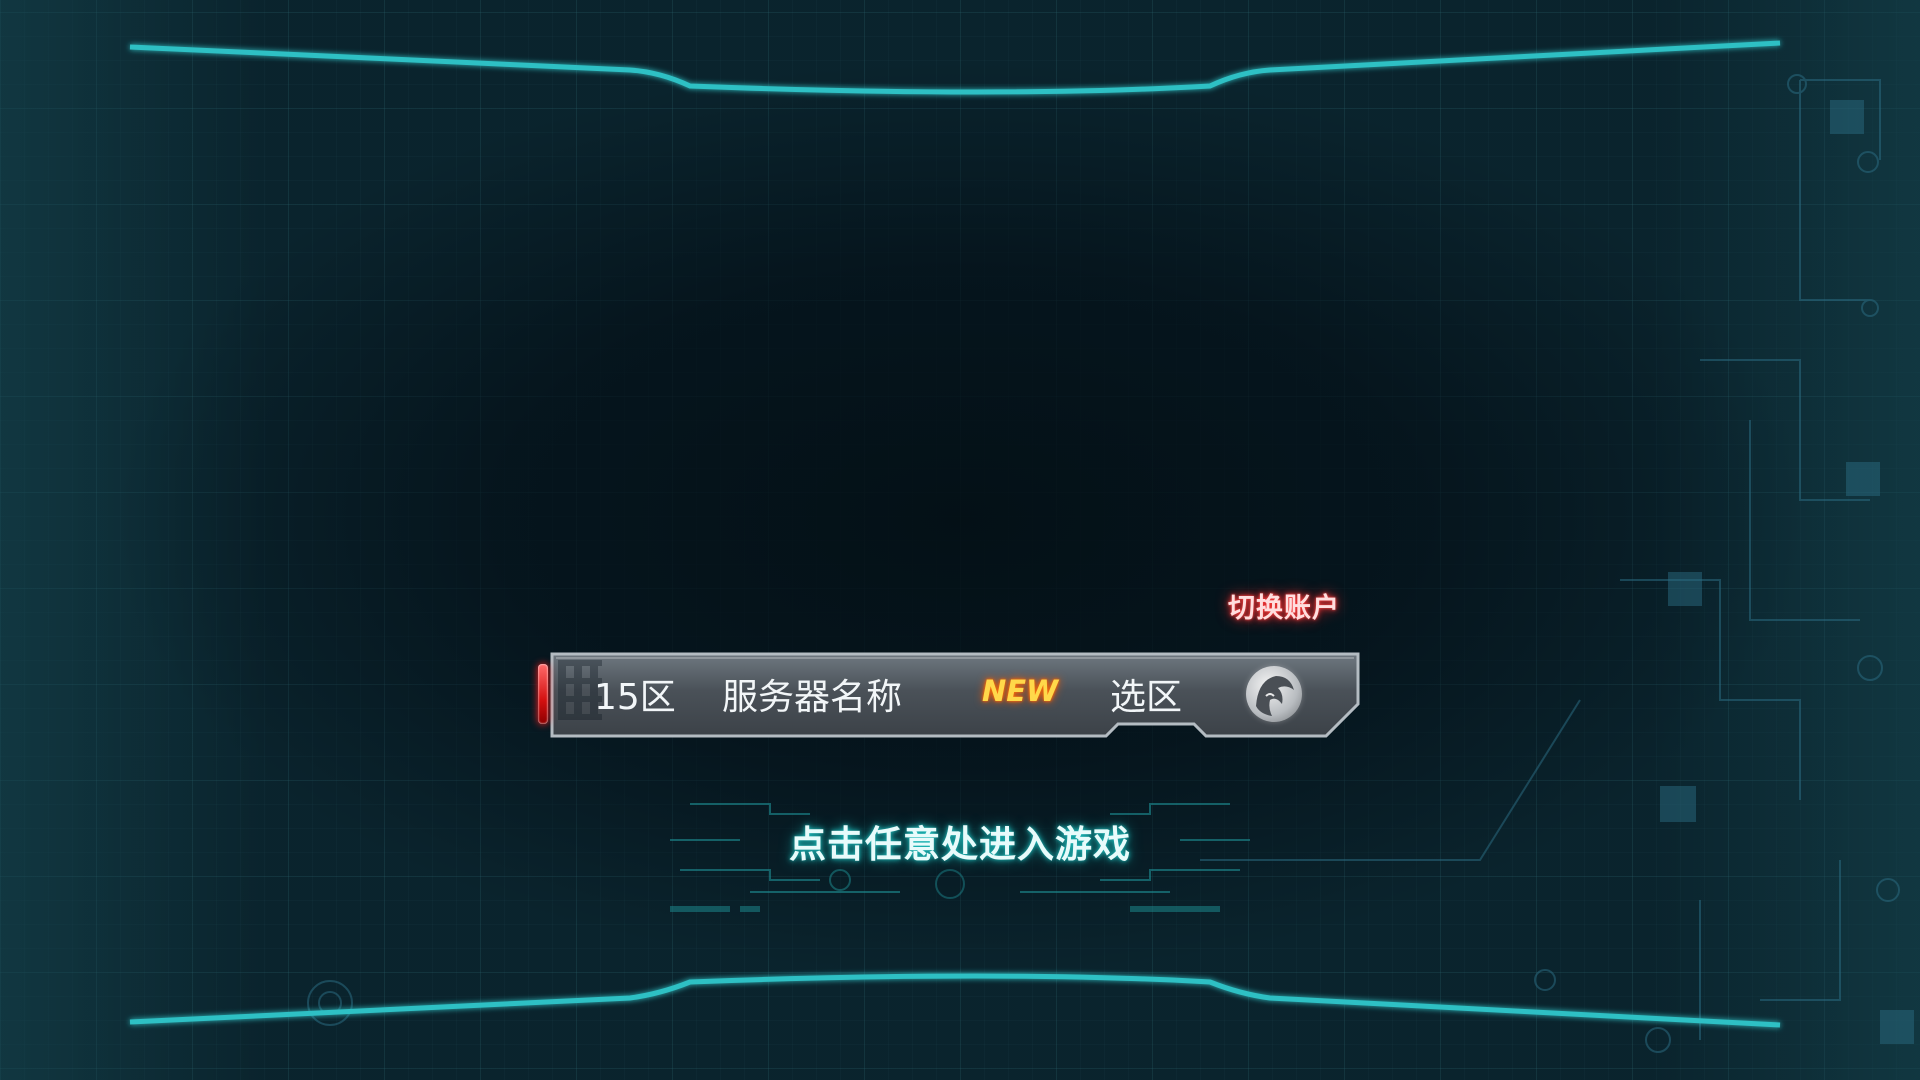  Describe the element at coordinates (960, 841) in the screenshot. I see `enter-game-prompt: 点击任意处进入游戏` at that location.